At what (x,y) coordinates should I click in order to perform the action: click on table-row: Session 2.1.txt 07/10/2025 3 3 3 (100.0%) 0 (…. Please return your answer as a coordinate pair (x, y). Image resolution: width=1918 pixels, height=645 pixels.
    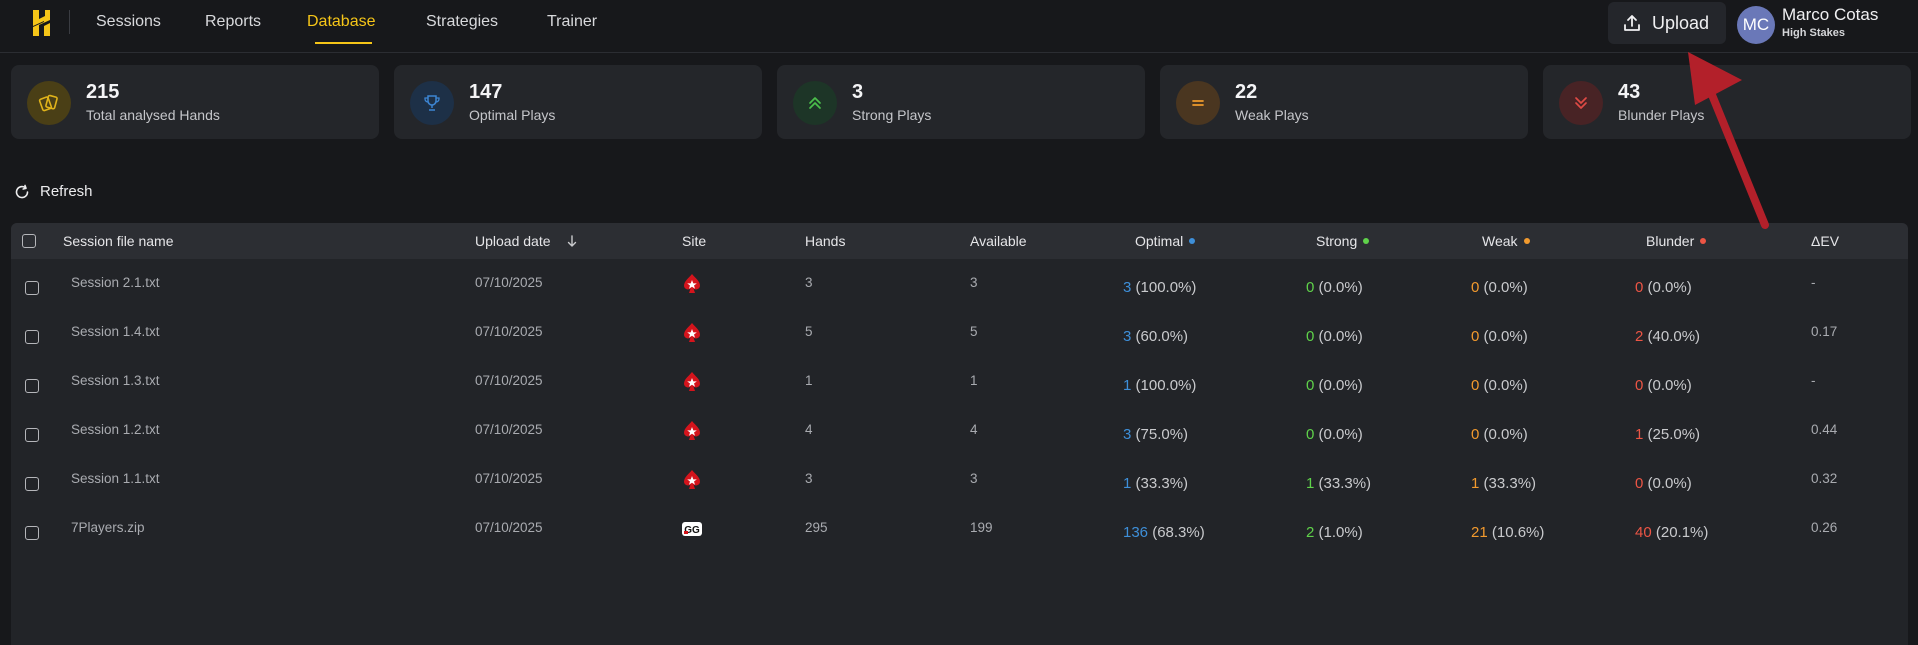
    Looking at the image, I should click on (959, 291).